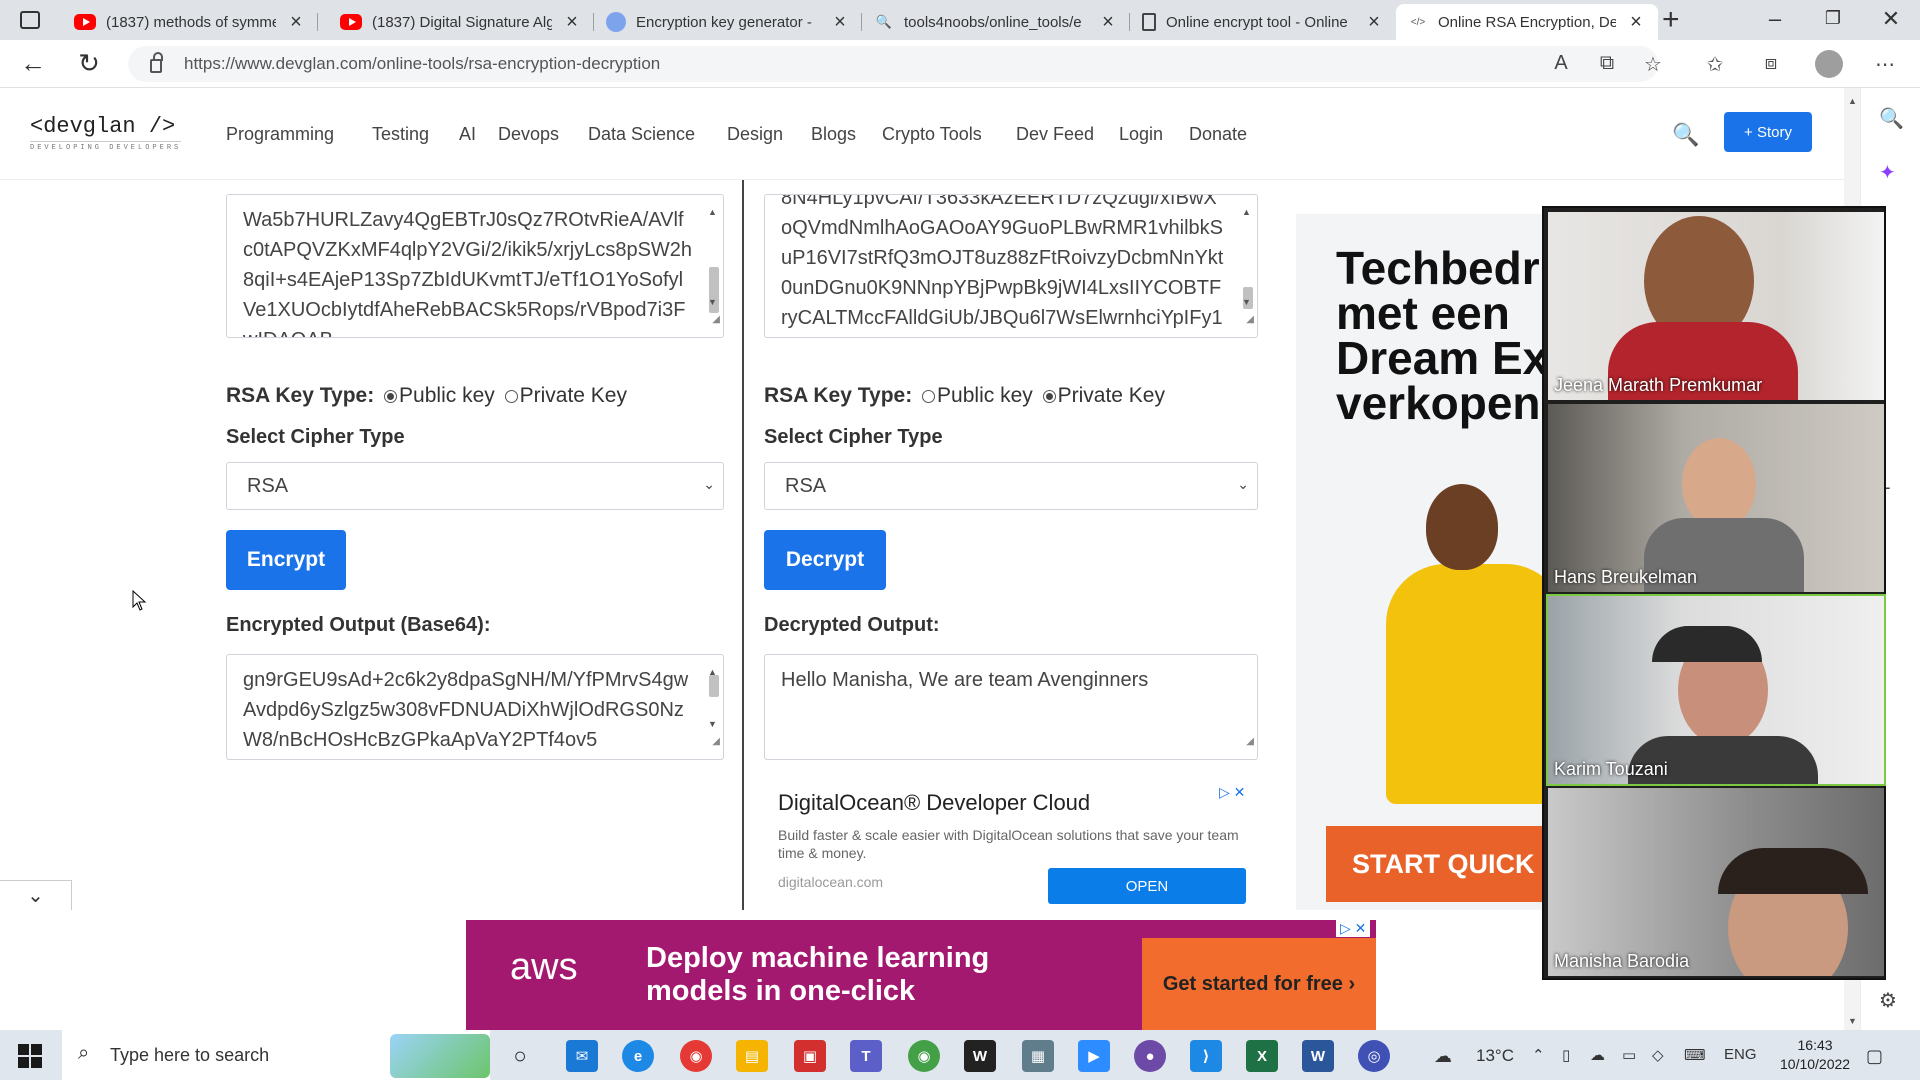 The height and width of the screenshot is (1080, 1920). What do you see at coordinates (1671, 20) in the screenshot?
I see `new-tab-icon: +` at bounding box center [1671, 20].